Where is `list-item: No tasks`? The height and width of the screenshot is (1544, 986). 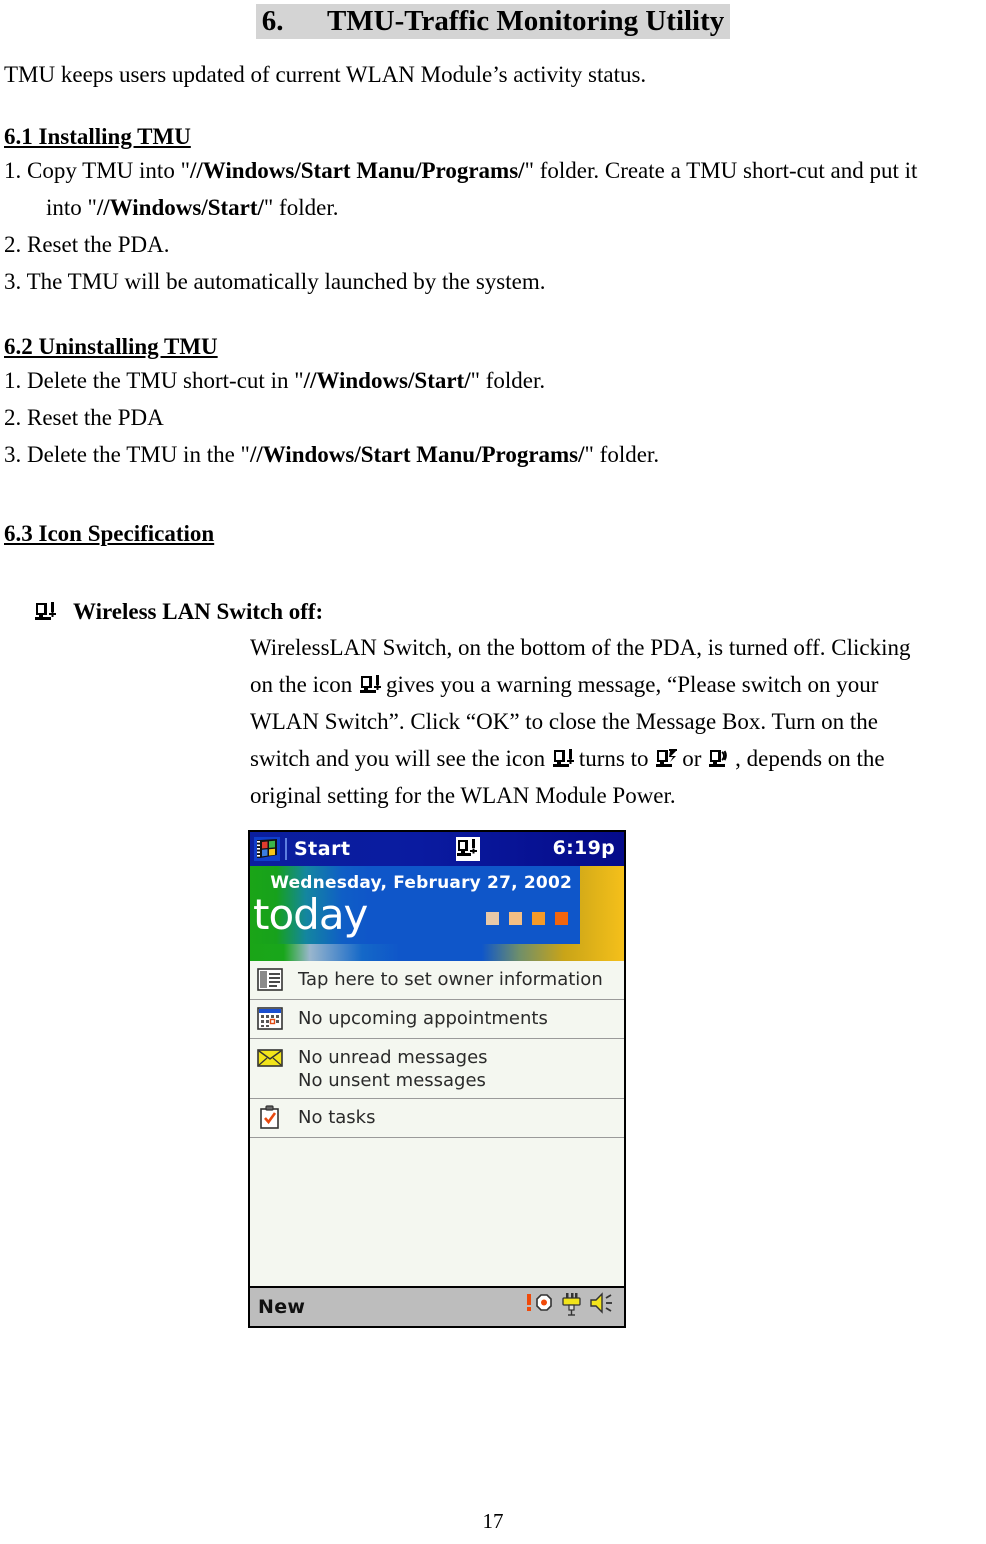 list-item: No tasks is located at coordinates (437, 1118).